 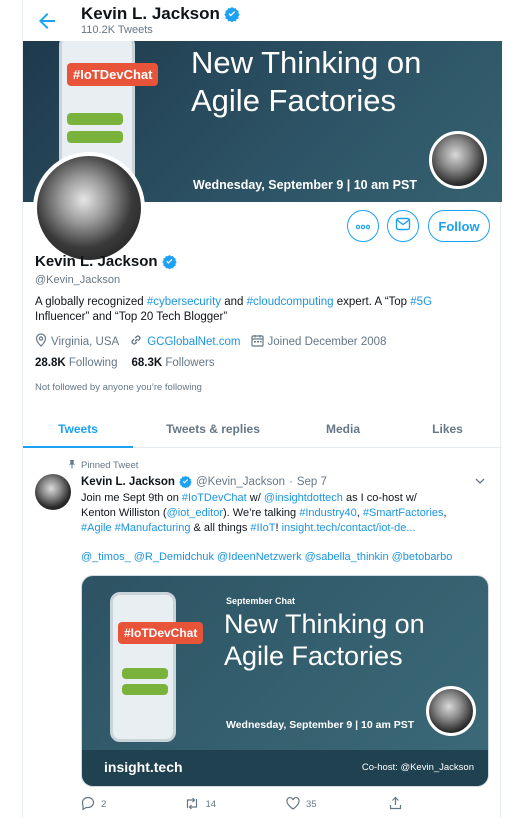 I want to click on retweet-button: 14, so click(x=235, y=804).